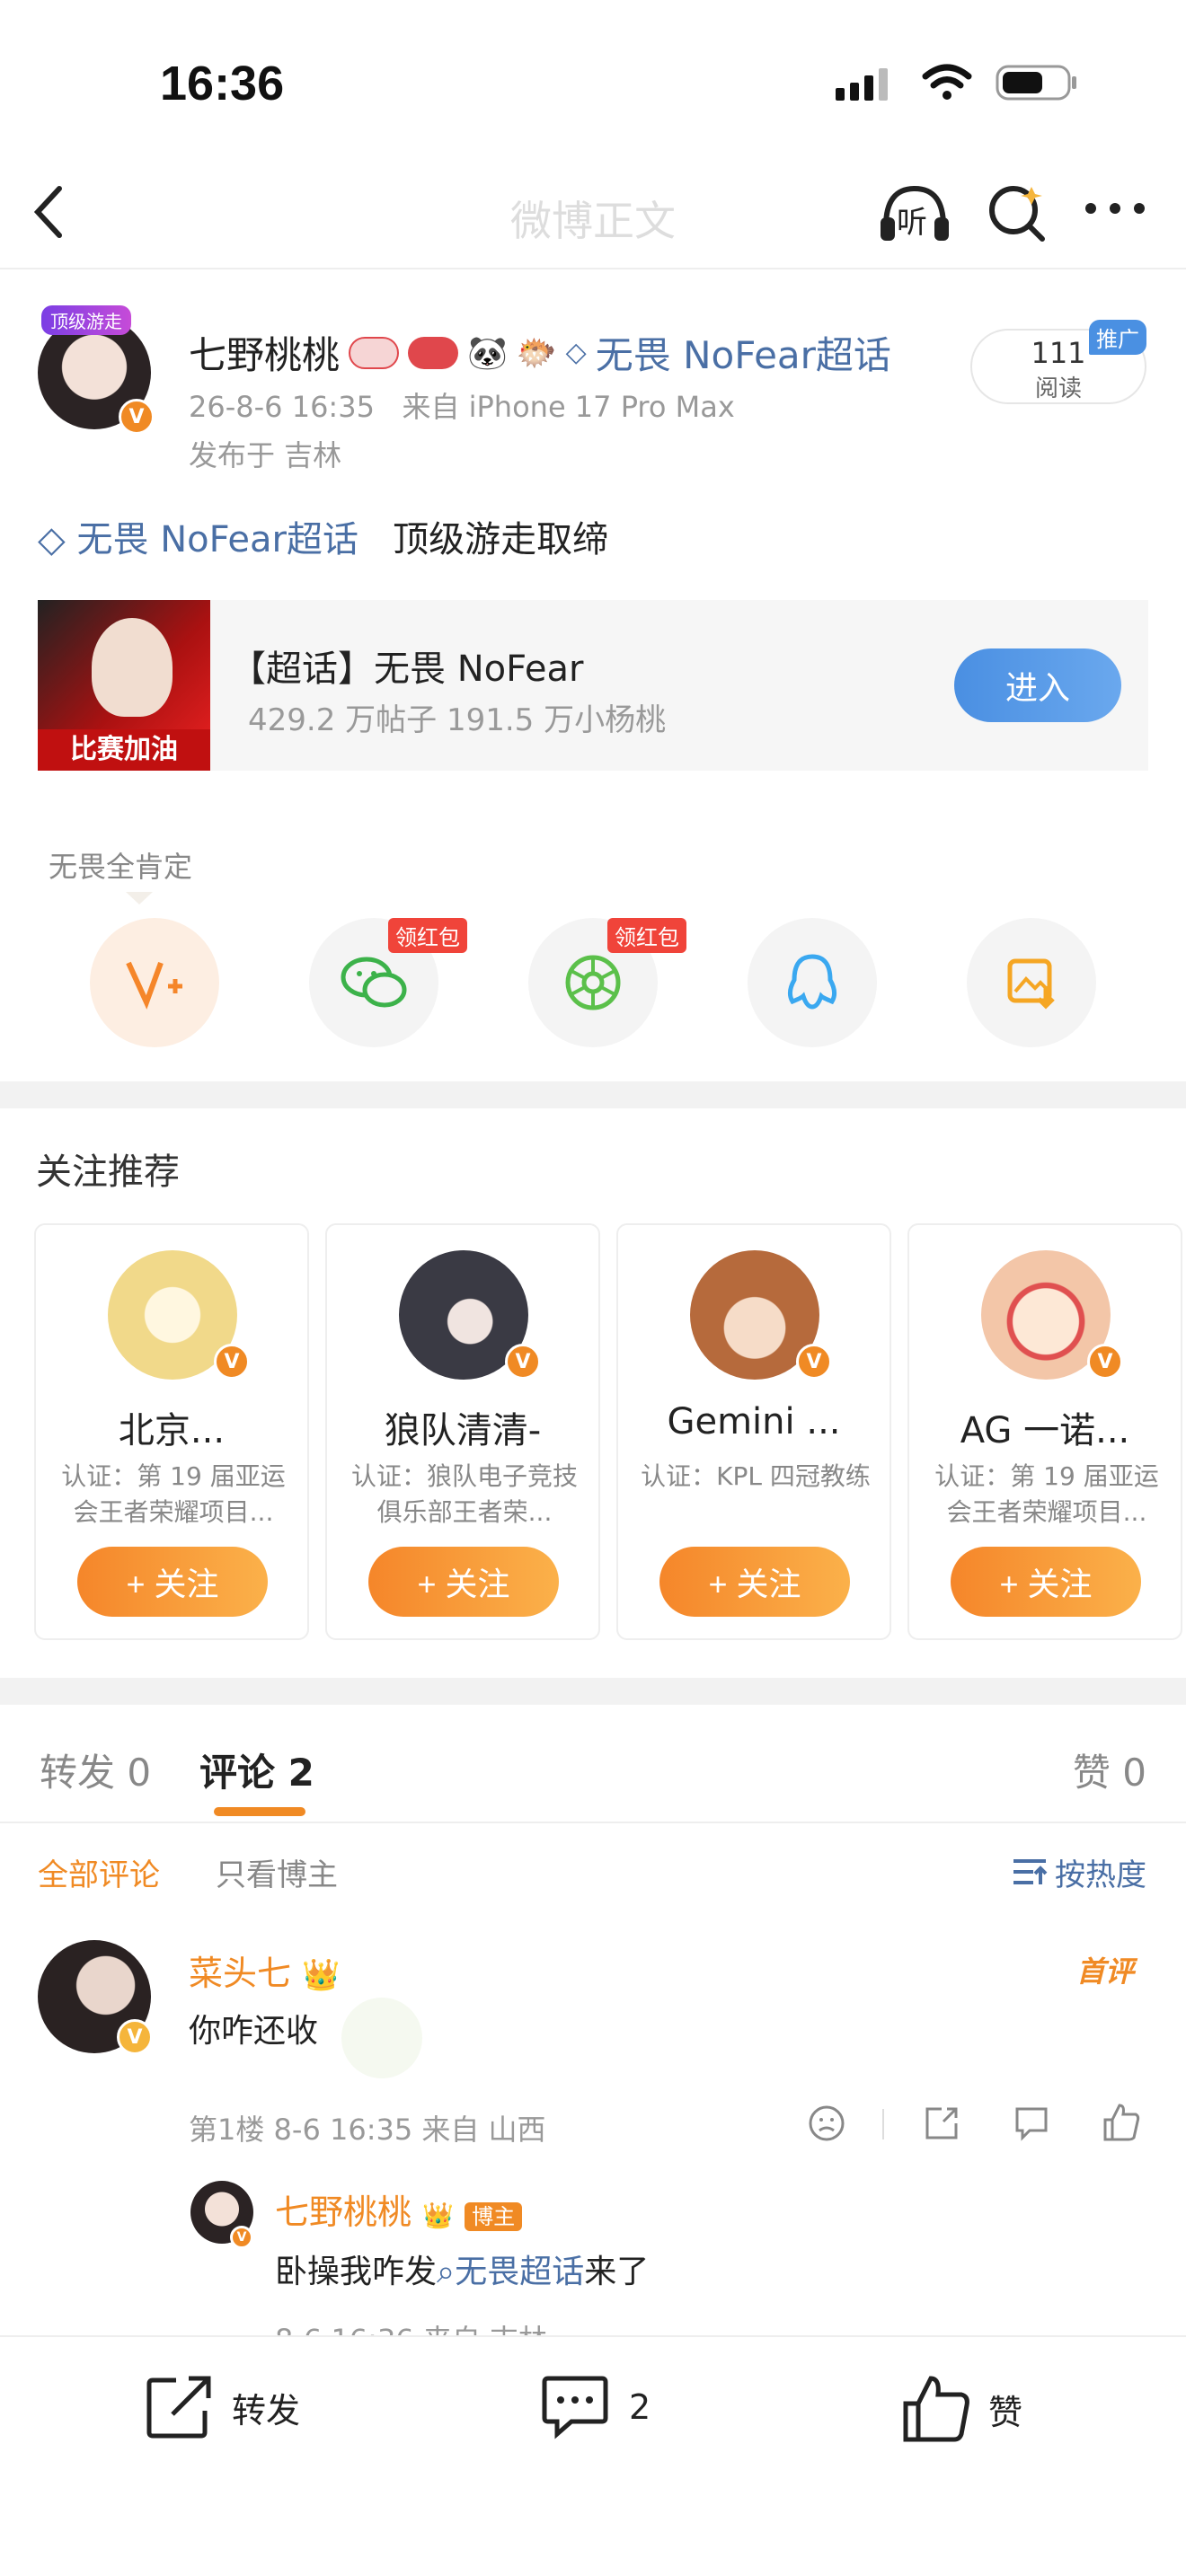  What do you see at coordinates (1037, 685) in the screenshot?
I see `enter-button: 进入` at bounding box center [1037, 685].